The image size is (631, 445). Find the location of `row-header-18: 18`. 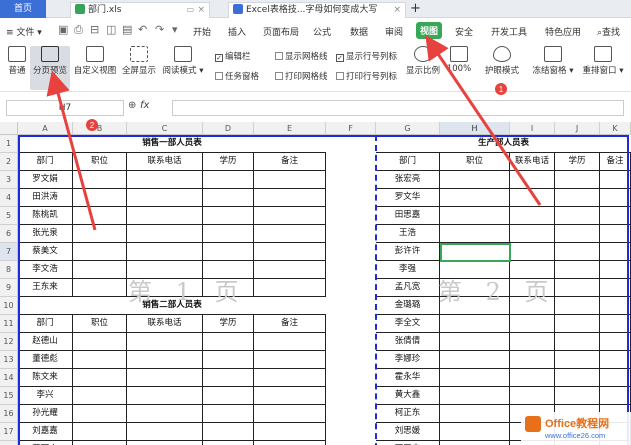

row-header-18: 18 is located at coordinates (9, 443).